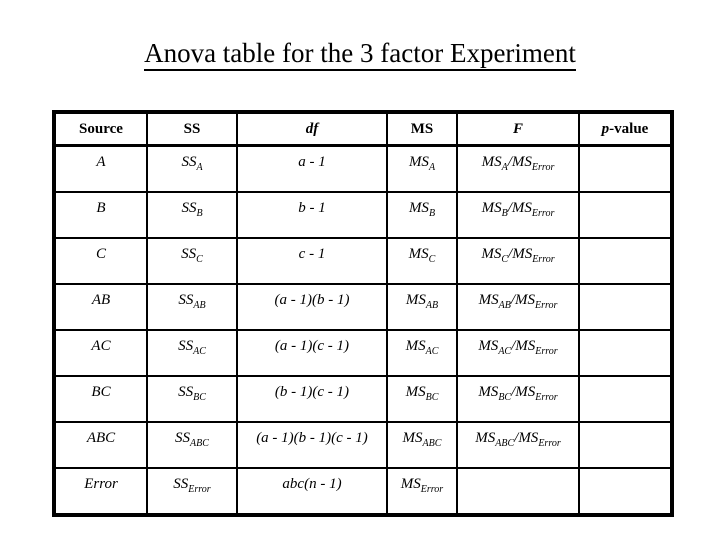  Describe the element at coordinates (422, 399) in the screenshot. I see `cell-ms: MSBC` at that location.